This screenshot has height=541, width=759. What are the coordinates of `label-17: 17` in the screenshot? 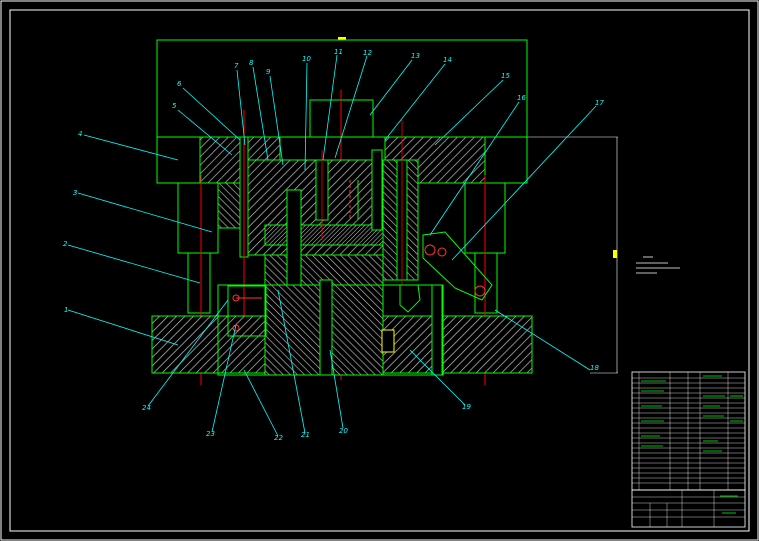 It's located at (599, 103).